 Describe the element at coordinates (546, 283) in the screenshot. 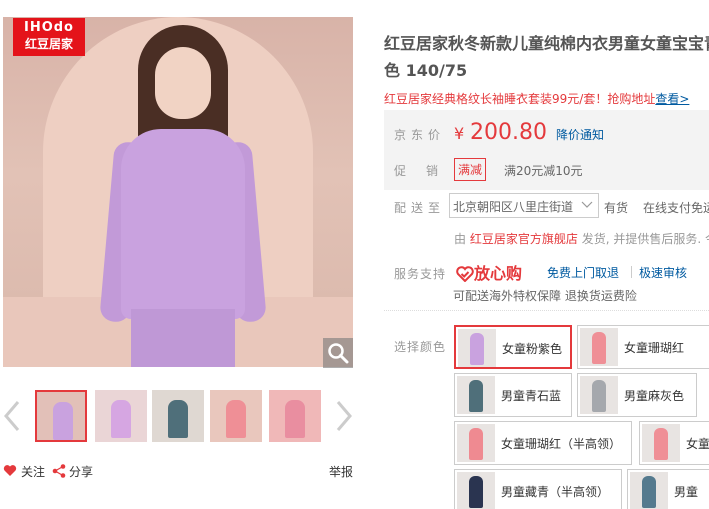

I see `service-row: 服务支持 放心购 免费上门取退 极速审核 可配送海外特权保障 退换货运费险` at that location.